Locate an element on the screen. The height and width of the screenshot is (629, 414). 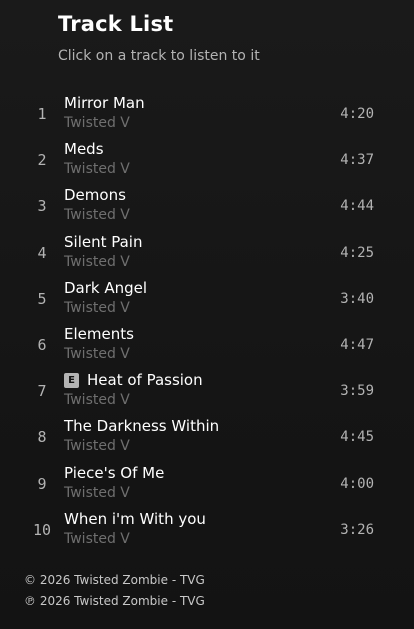
track-title-text: Demons is located at coordinates (95, 195).